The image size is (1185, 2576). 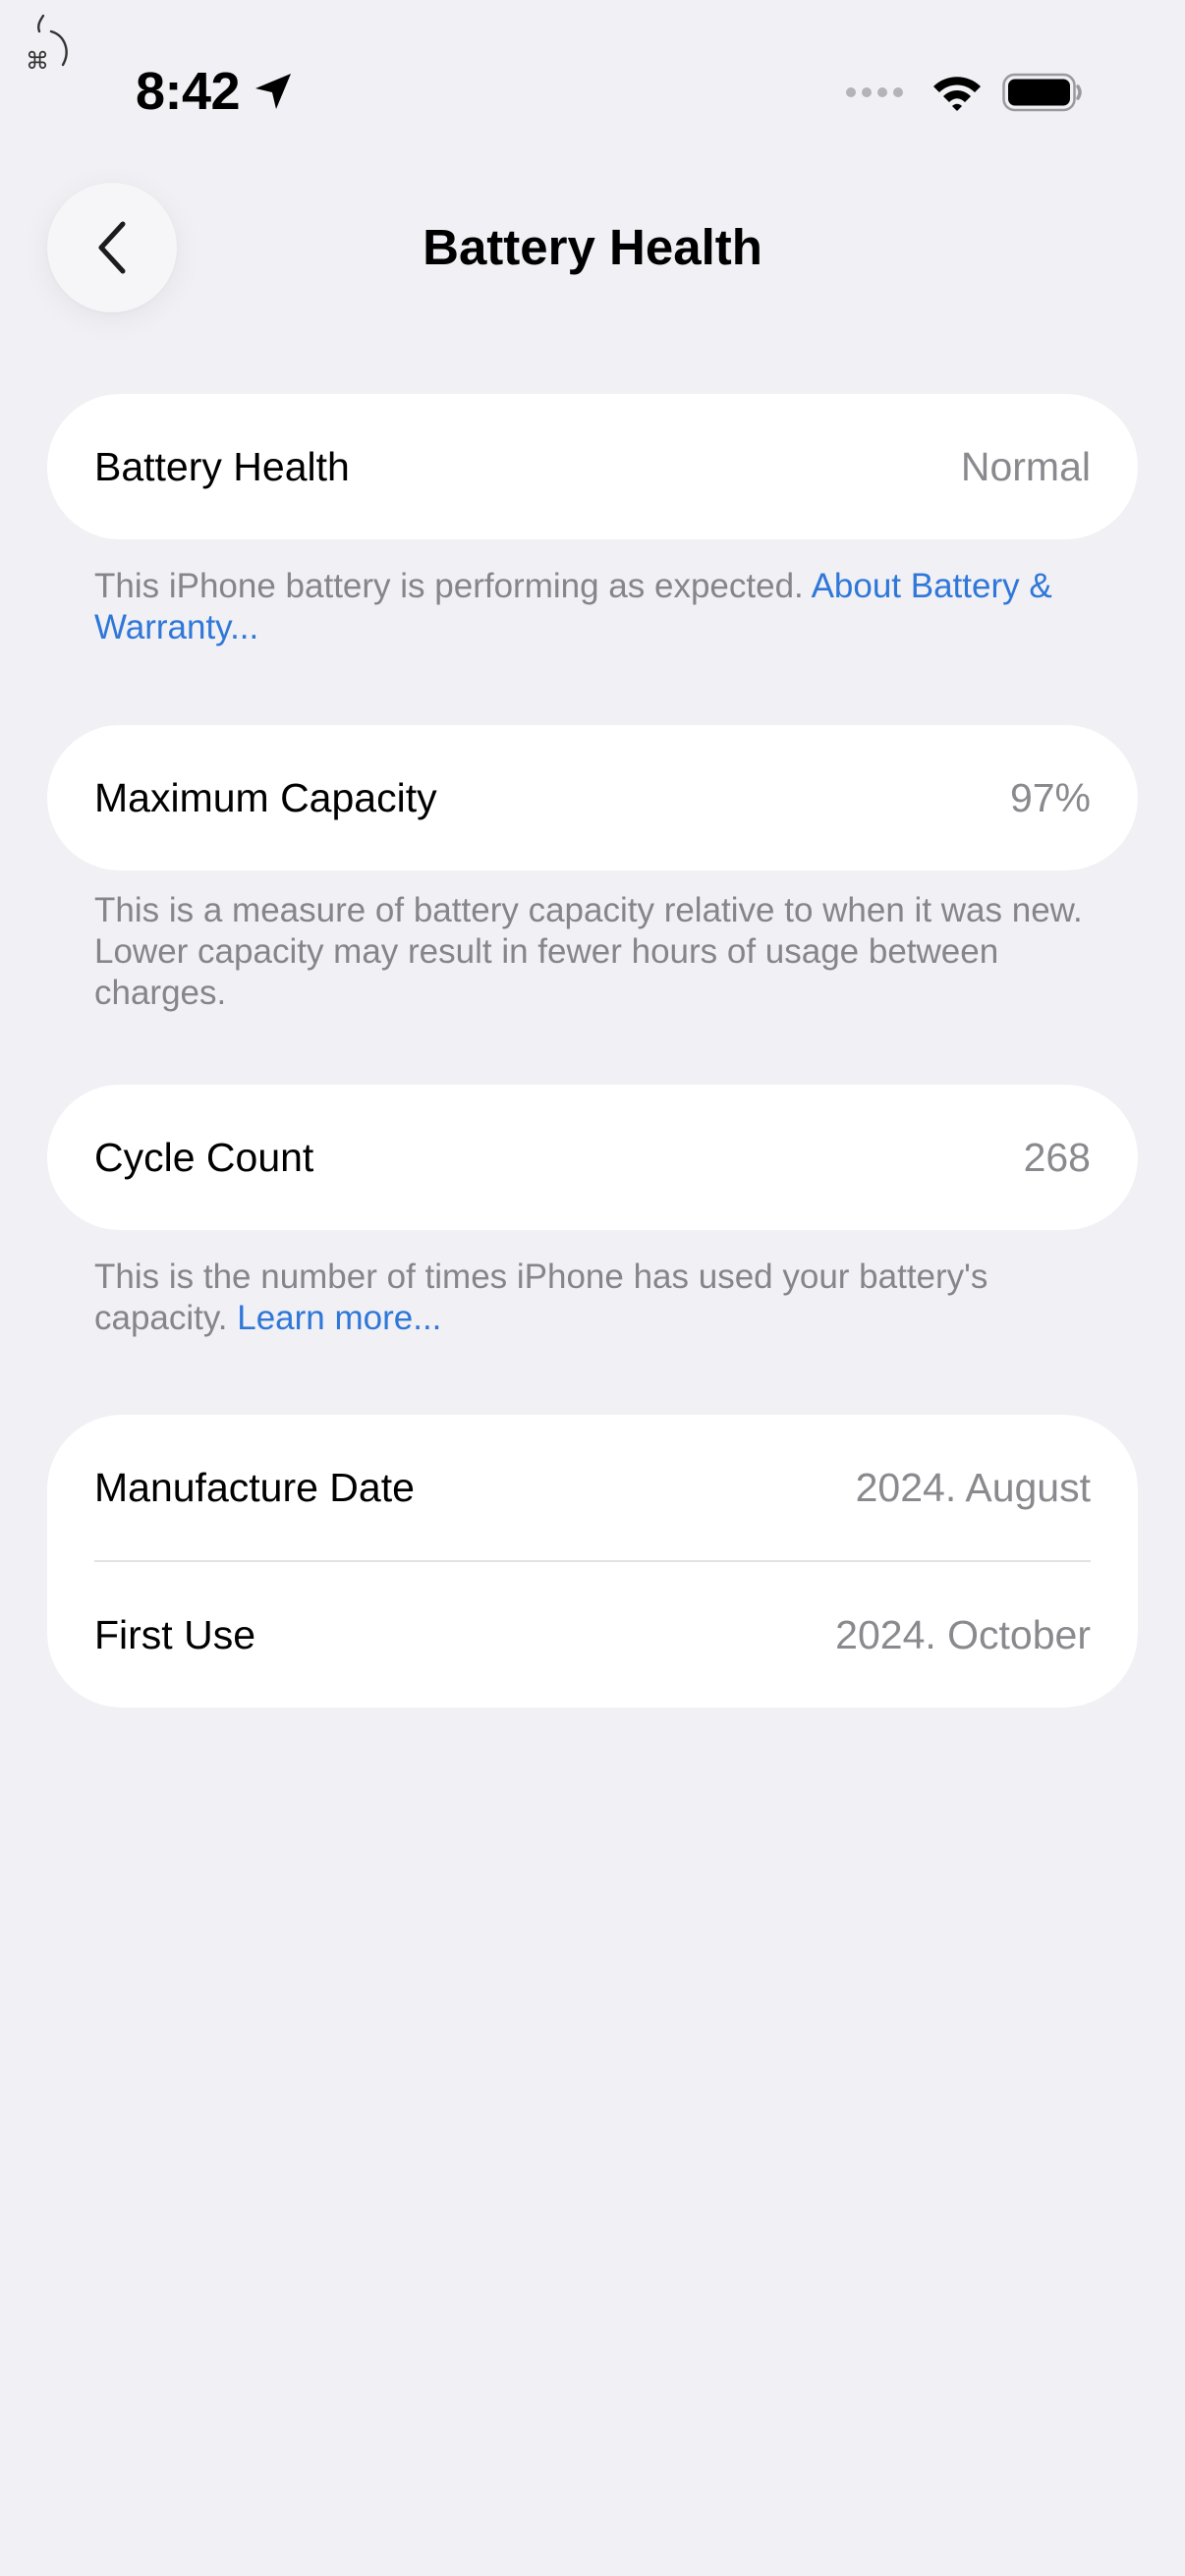 What do you see at coordinates (1042, 92) in the screenshot?
I see `battery-icon` at bounding box center [1042, 92].